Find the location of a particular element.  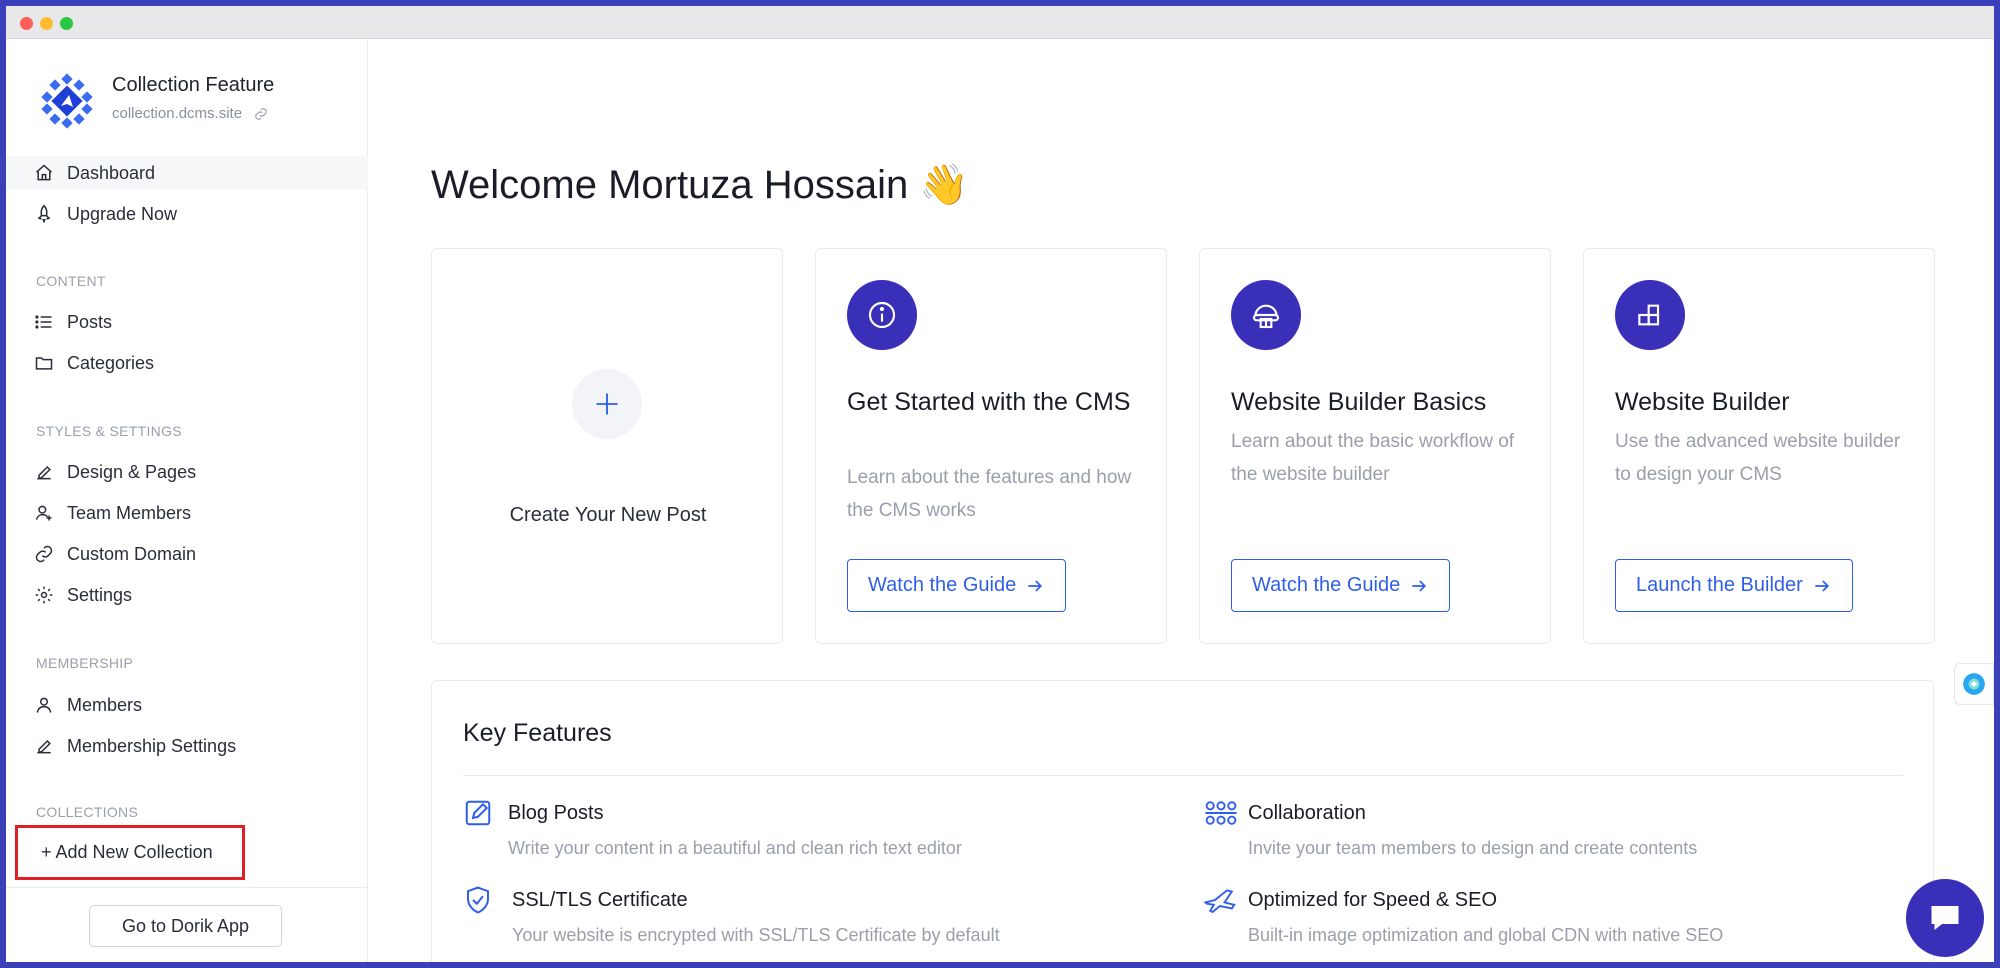

minimize-window-button is located at coordinates (46, 23).